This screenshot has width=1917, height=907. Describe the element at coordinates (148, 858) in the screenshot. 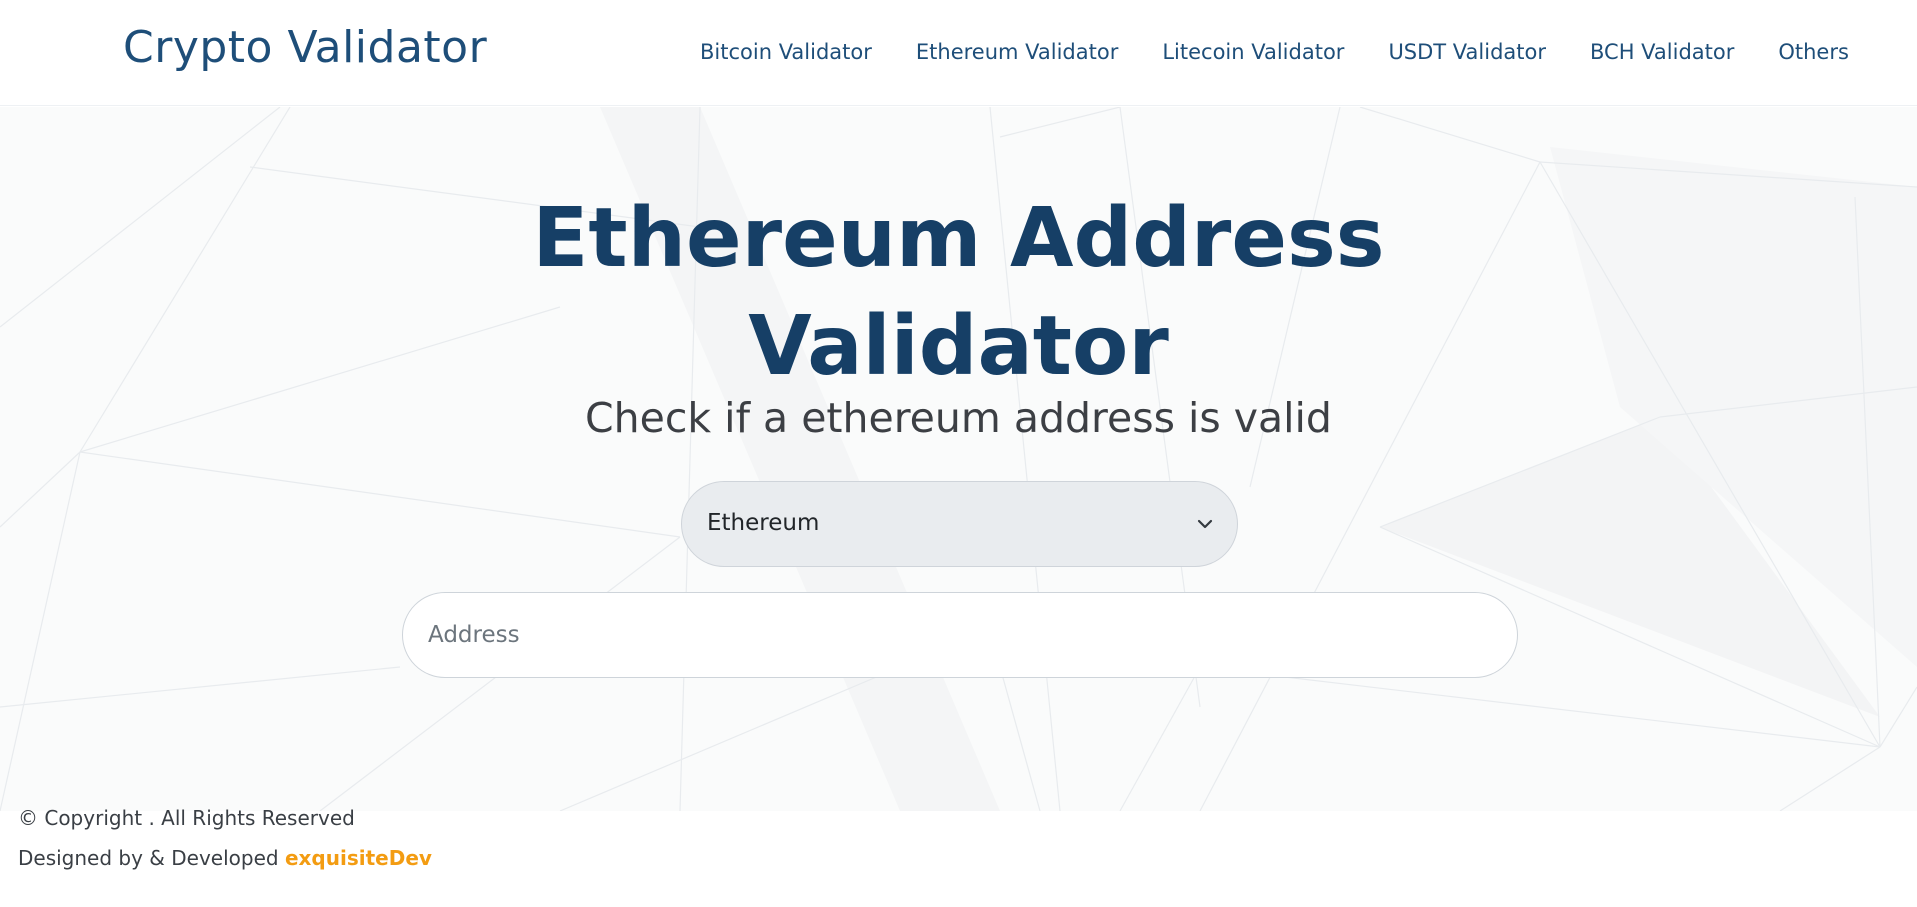

I see `credit-prefix: Designed by & Developed` at that location.